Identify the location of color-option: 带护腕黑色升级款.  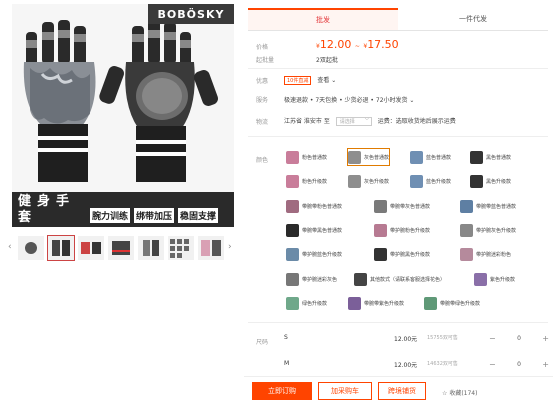
(402, 254).